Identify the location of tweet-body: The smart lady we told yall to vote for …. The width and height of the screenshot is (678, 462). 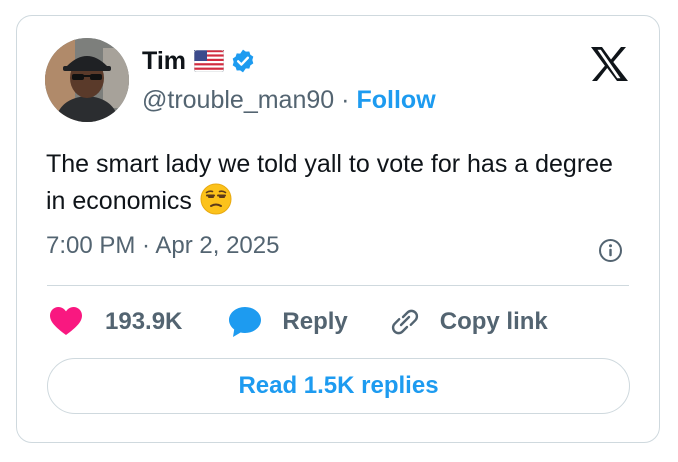
(329, 182).